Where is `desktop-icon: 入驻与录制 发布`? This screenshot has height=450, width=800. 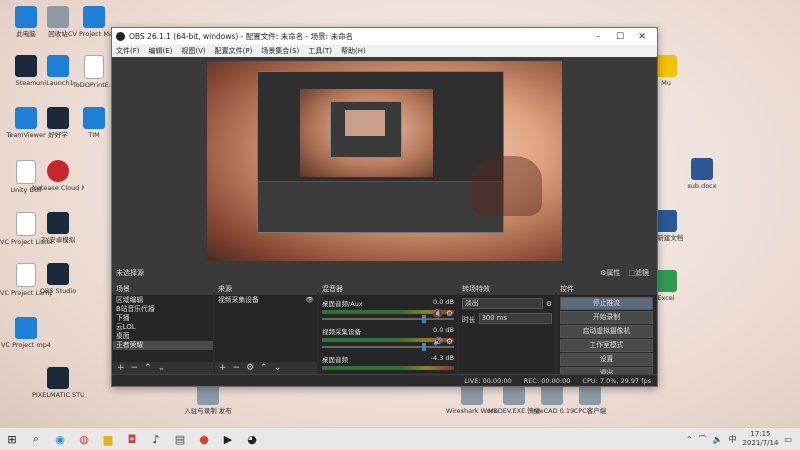 desktop-icon: 入驻与录制 发布 is located at coordinates (208, 399).